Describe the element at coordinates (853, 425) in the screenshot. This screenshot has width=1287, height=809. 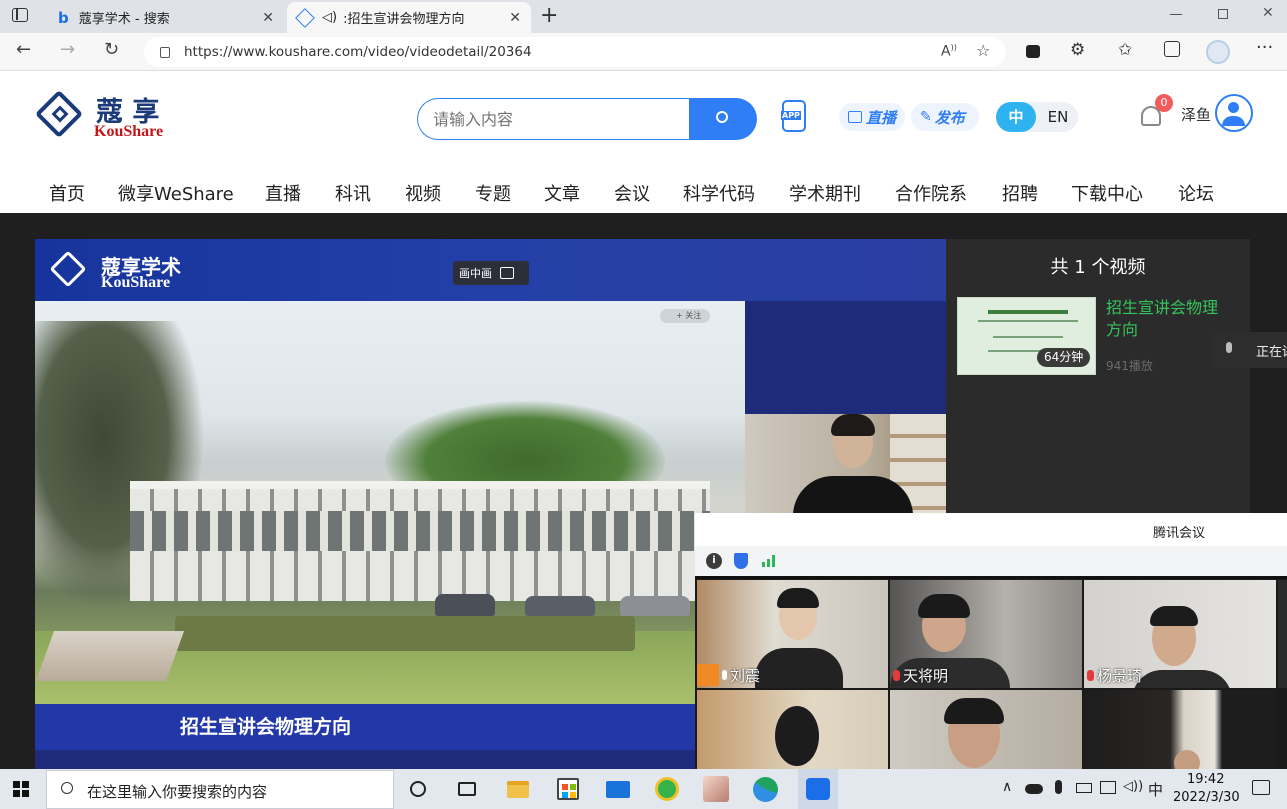
I see `speaker-hair` at that location.